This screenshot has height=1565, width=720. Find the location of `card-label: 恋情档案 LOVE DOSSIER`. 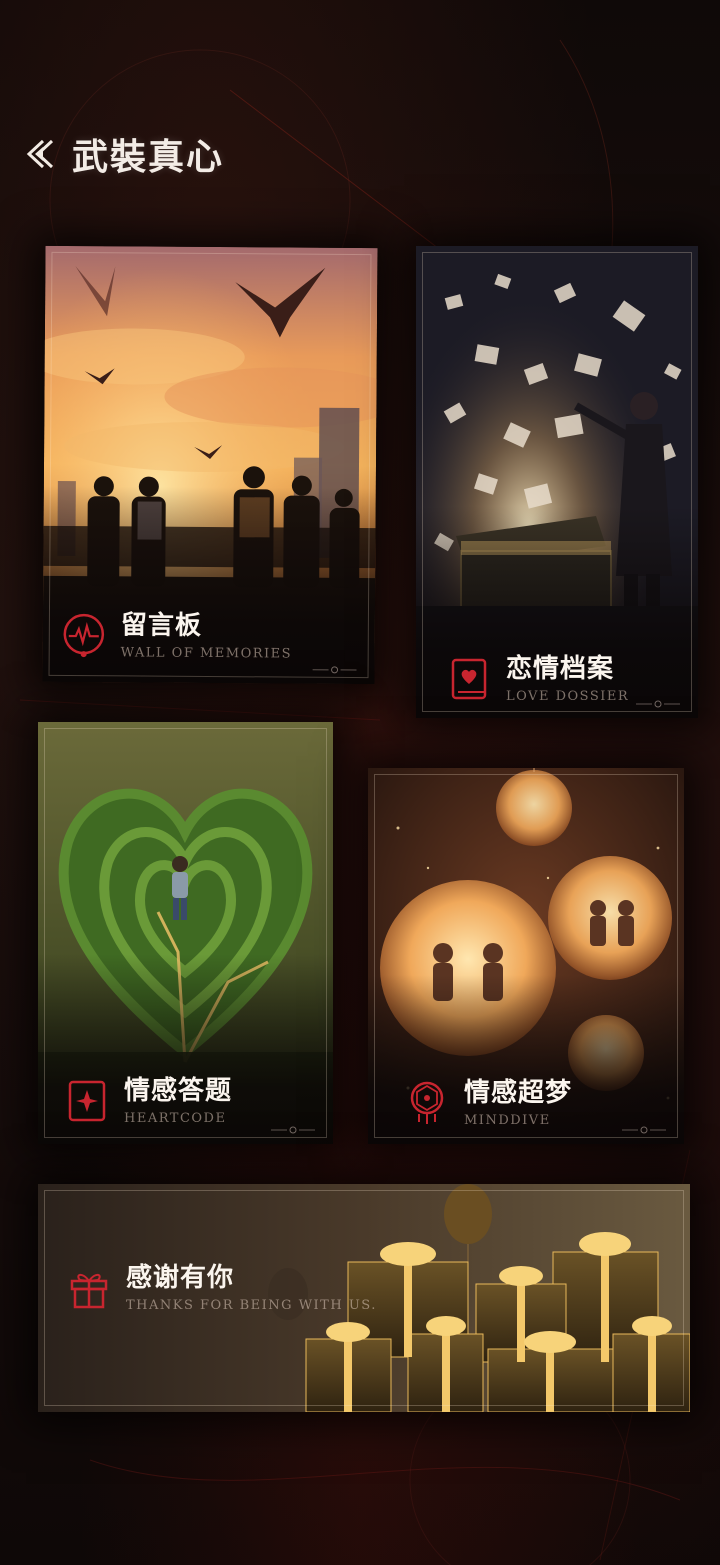

card-label: 恋情档案 LOVE DOSSIER is located at coordinates (537, 678).